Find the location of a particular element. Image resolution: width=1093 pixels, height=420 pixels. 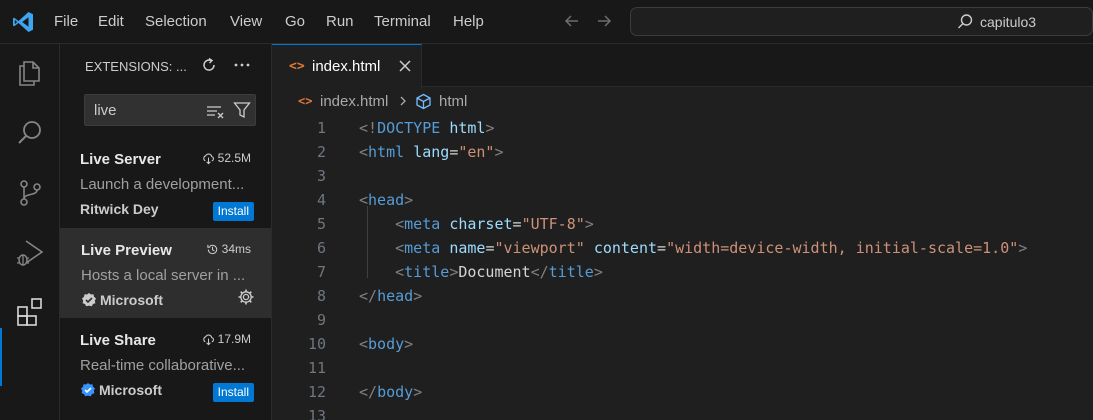

extensions-icon is located at coordinates (30, 312).